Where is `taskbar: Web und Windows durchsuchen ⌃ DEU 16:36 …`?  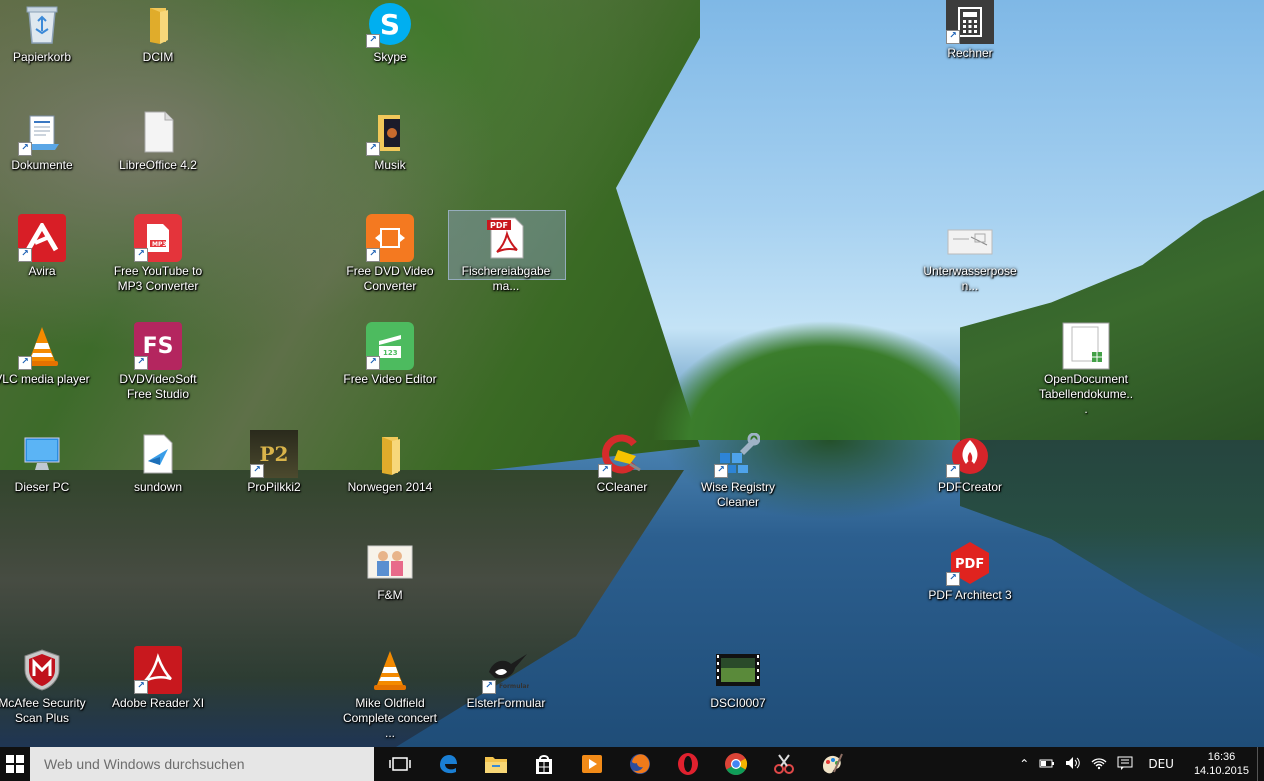 taskbar: Web und Windows durchsuchen ⌃ DEU 16:36 … is located at coordinates (632, 764).